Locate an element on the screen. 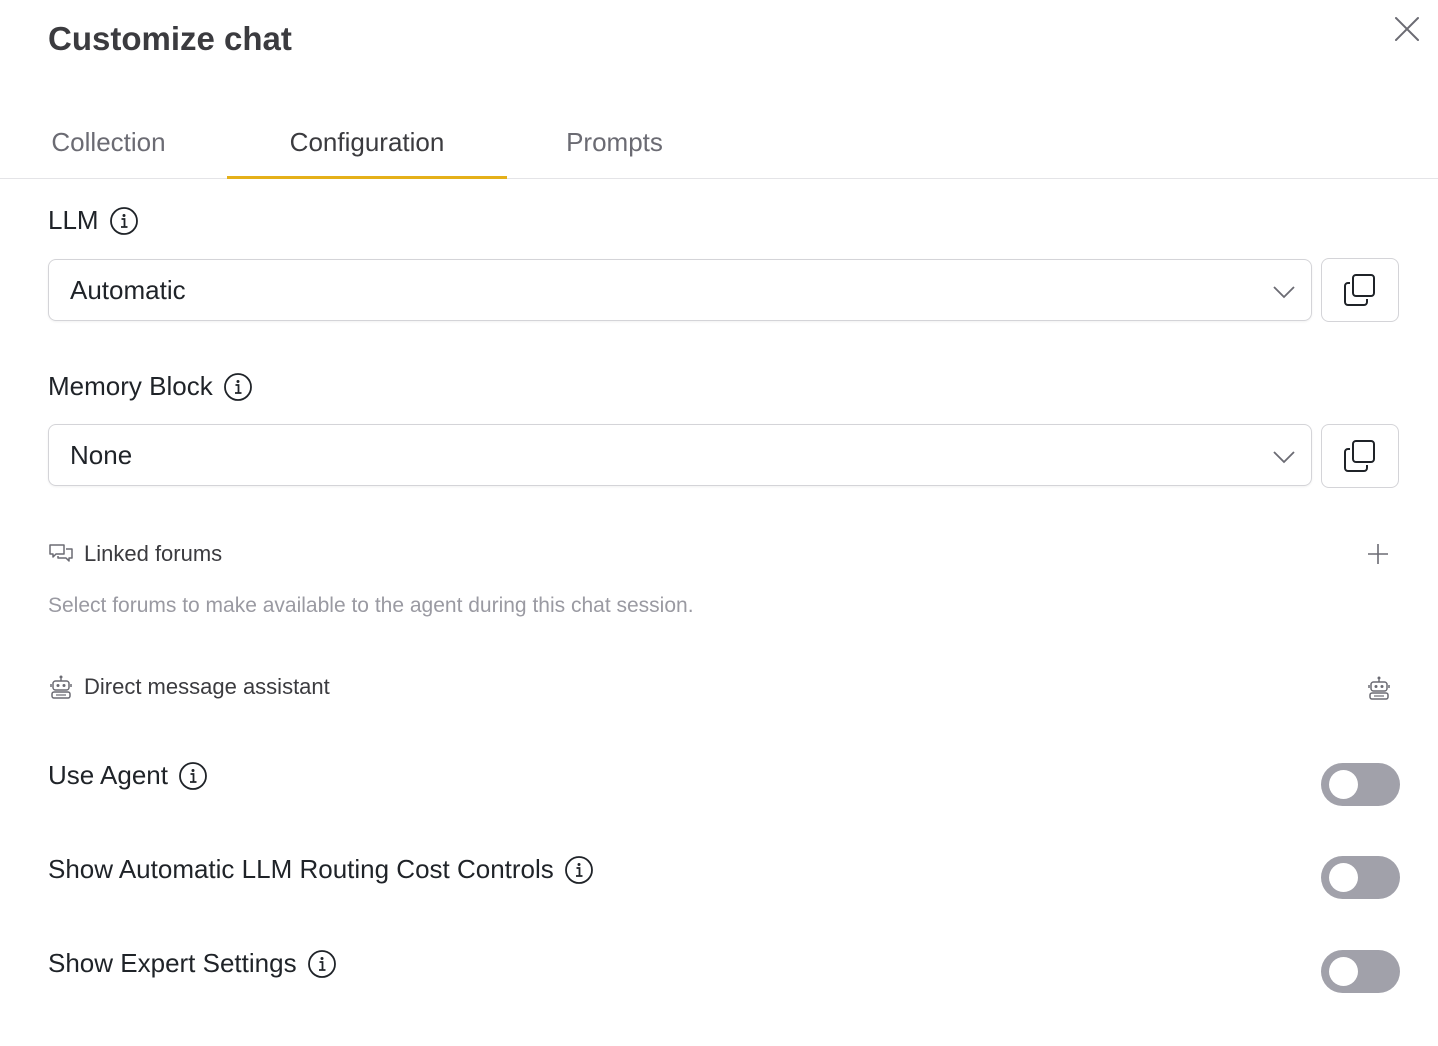 This screenshot has width=1438, height=1046. direct-message-header: Direct message assistant is located at coordinates (189, 687).